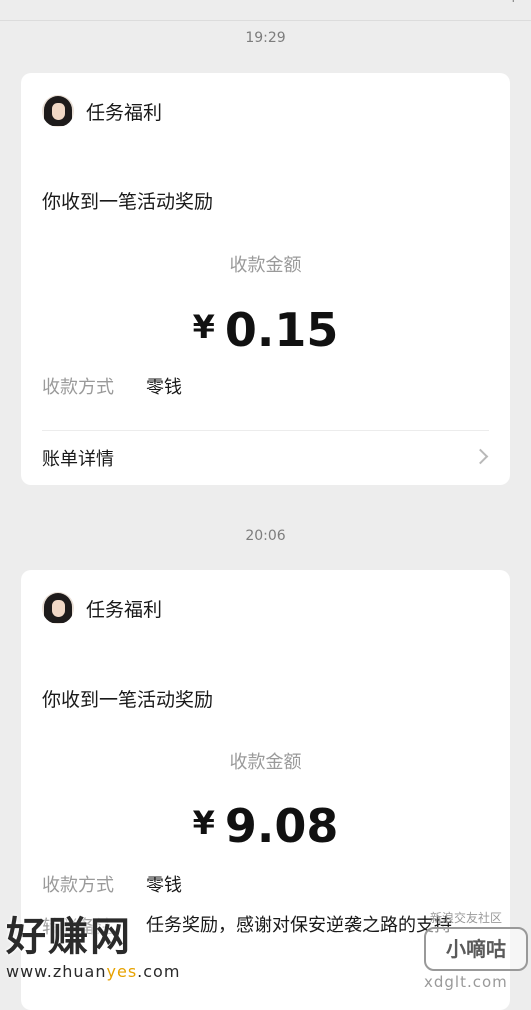 The image size is (531, 1010). Describe the element at coordinates (69, 937) in the screenshot. I see `watermark-title: 好赚网` at that location.